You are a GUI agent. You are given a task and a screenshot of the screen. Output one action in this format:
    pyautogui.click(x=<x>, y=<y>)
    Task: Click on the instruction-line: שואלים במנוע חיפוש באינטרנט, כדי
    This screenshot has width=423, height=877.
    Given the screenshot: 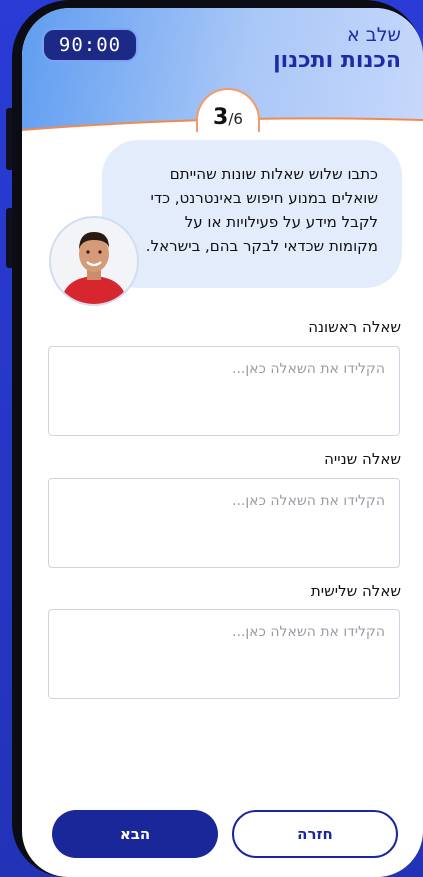 What is the action you would take?
    pyautogui.click(x=264, y=198)
    